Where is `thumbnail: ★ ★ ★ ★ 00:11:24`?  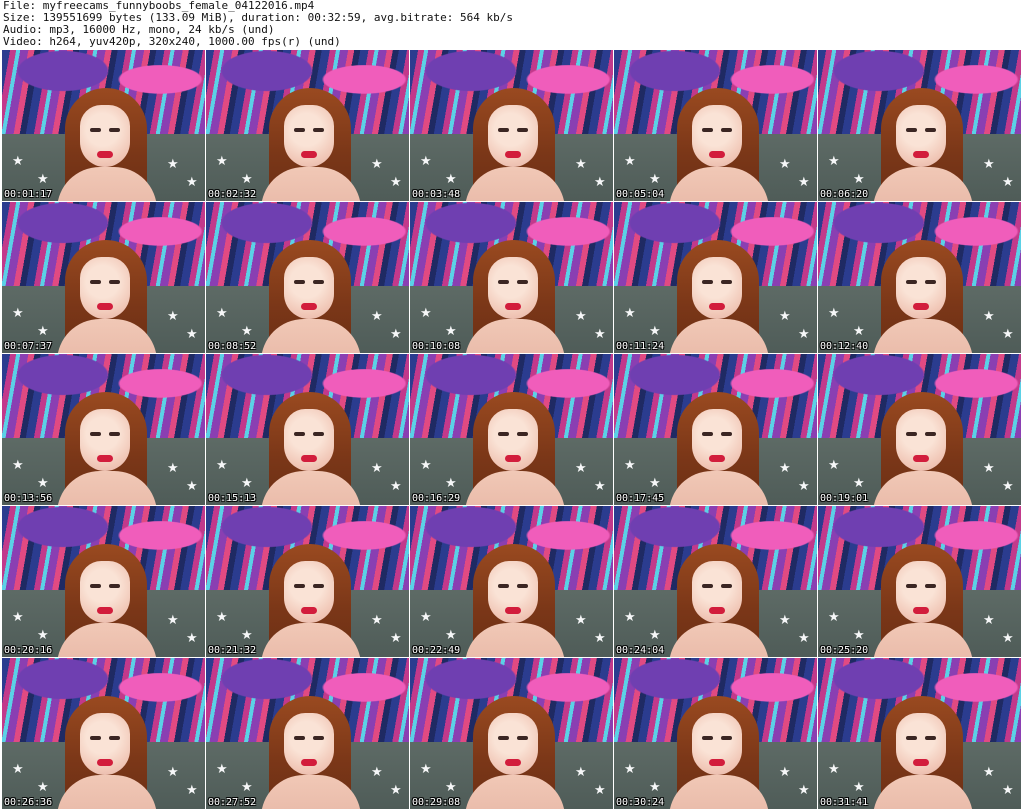 thumbnail: ★ ★ ★ ★ 00:11:24 is located at coordinates (715, 277).